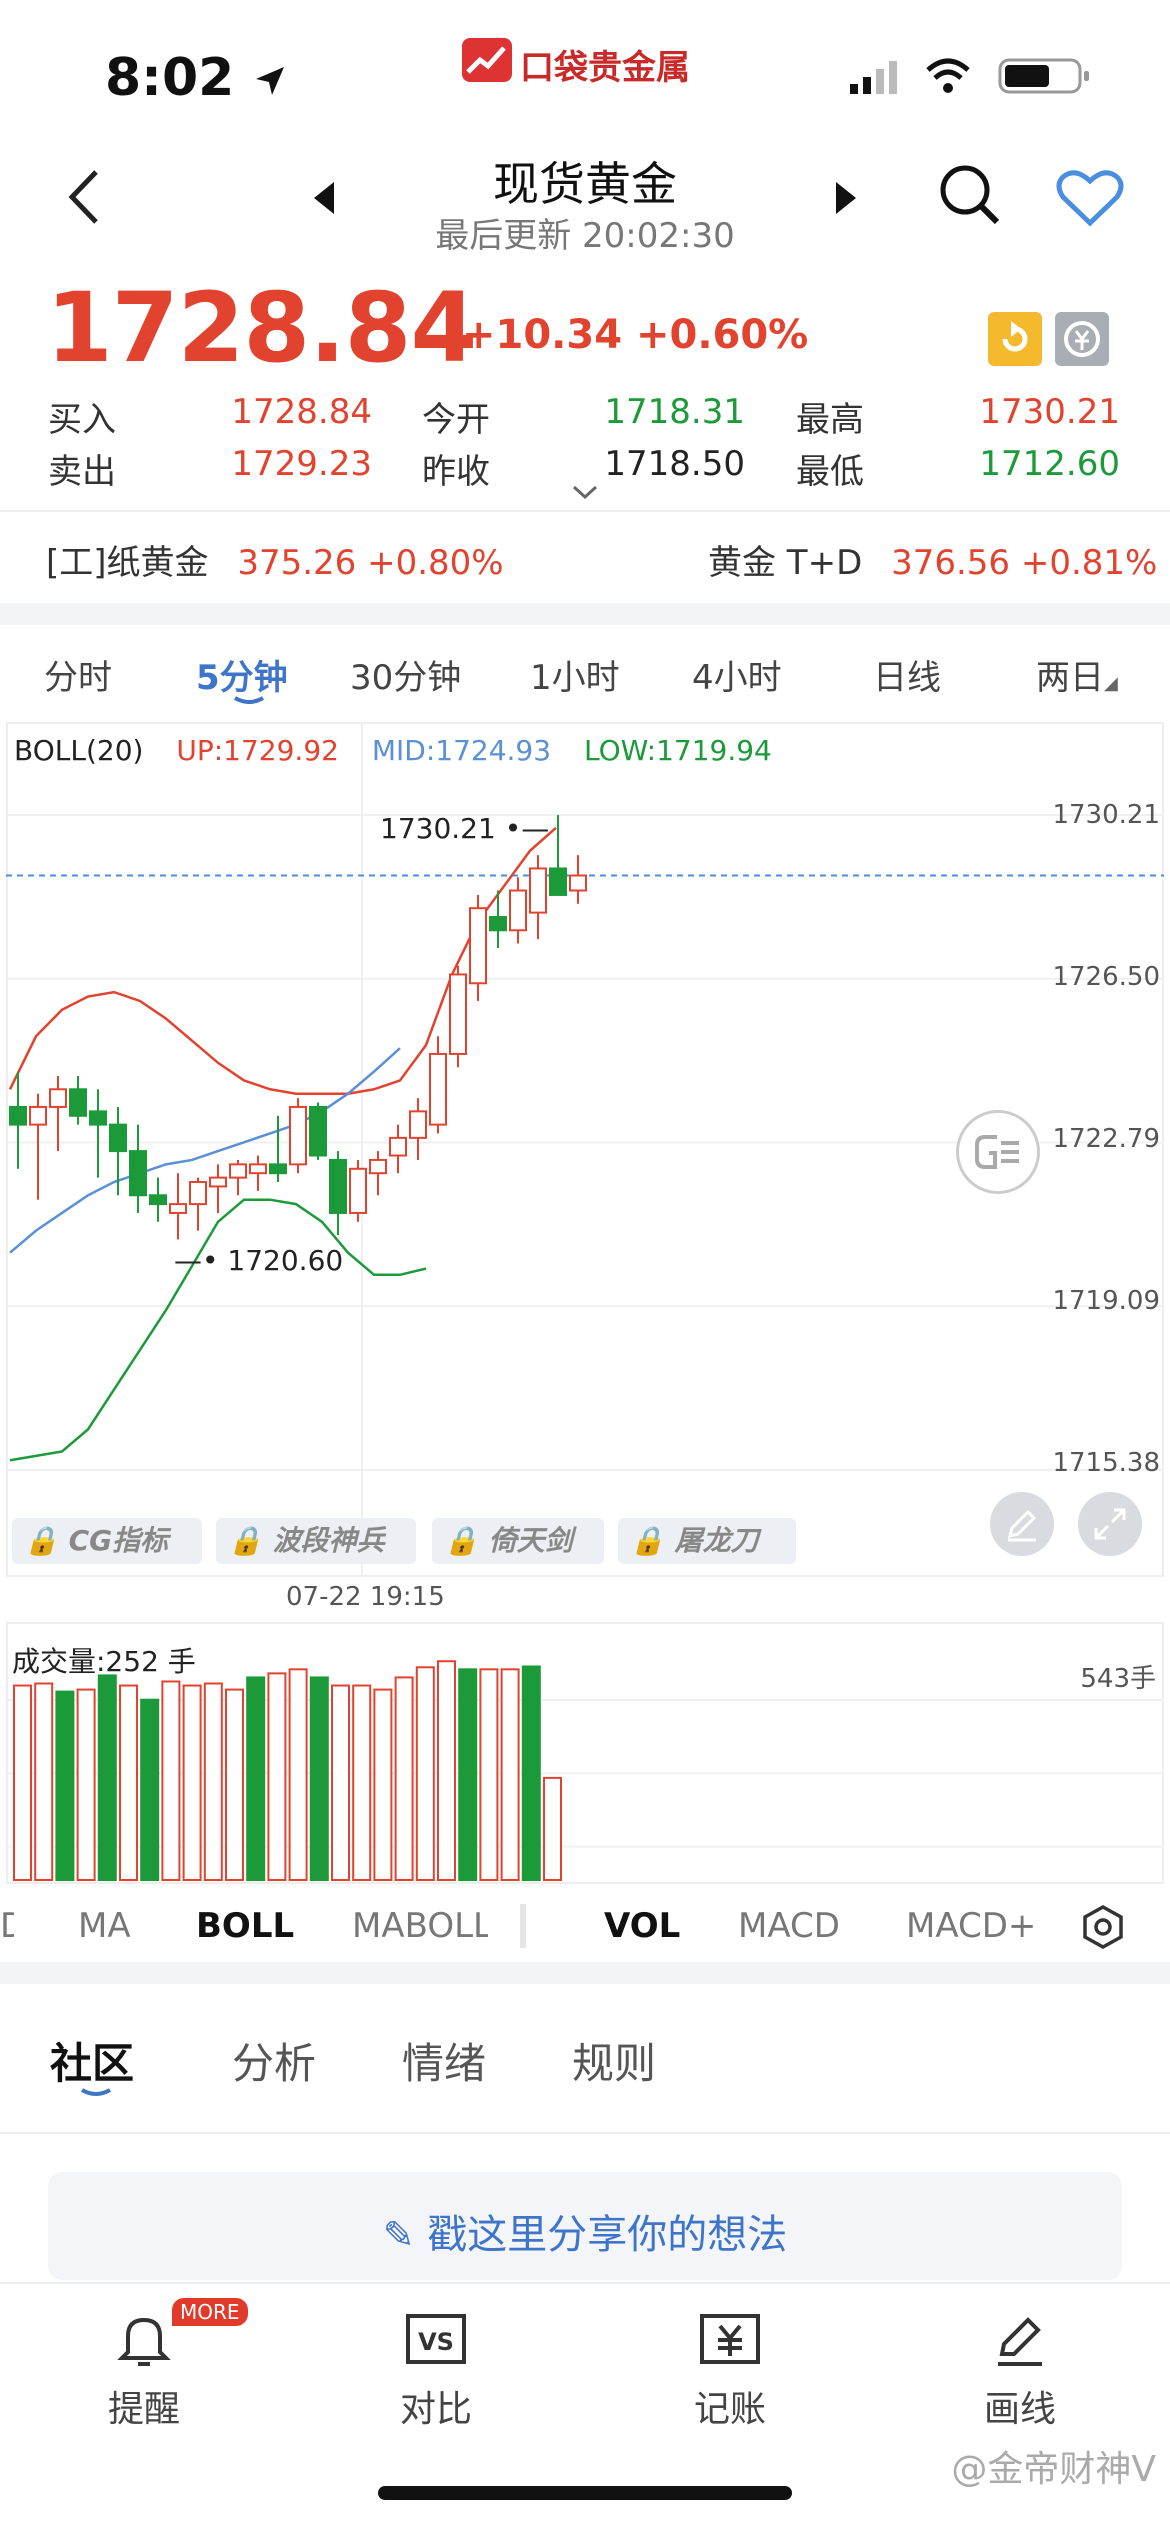  I want to click on app-logo: 口袋贵金属, so click(587, 61).